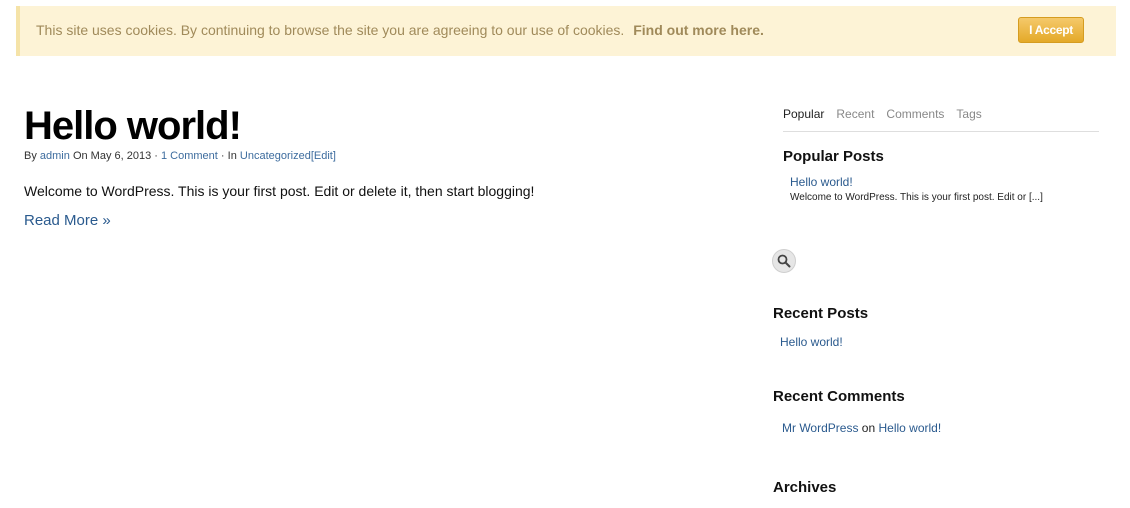  What do you see at coordinates (55, 156) in the screenshot?
I see `author-link: admin` at bounding box center [55, 156].